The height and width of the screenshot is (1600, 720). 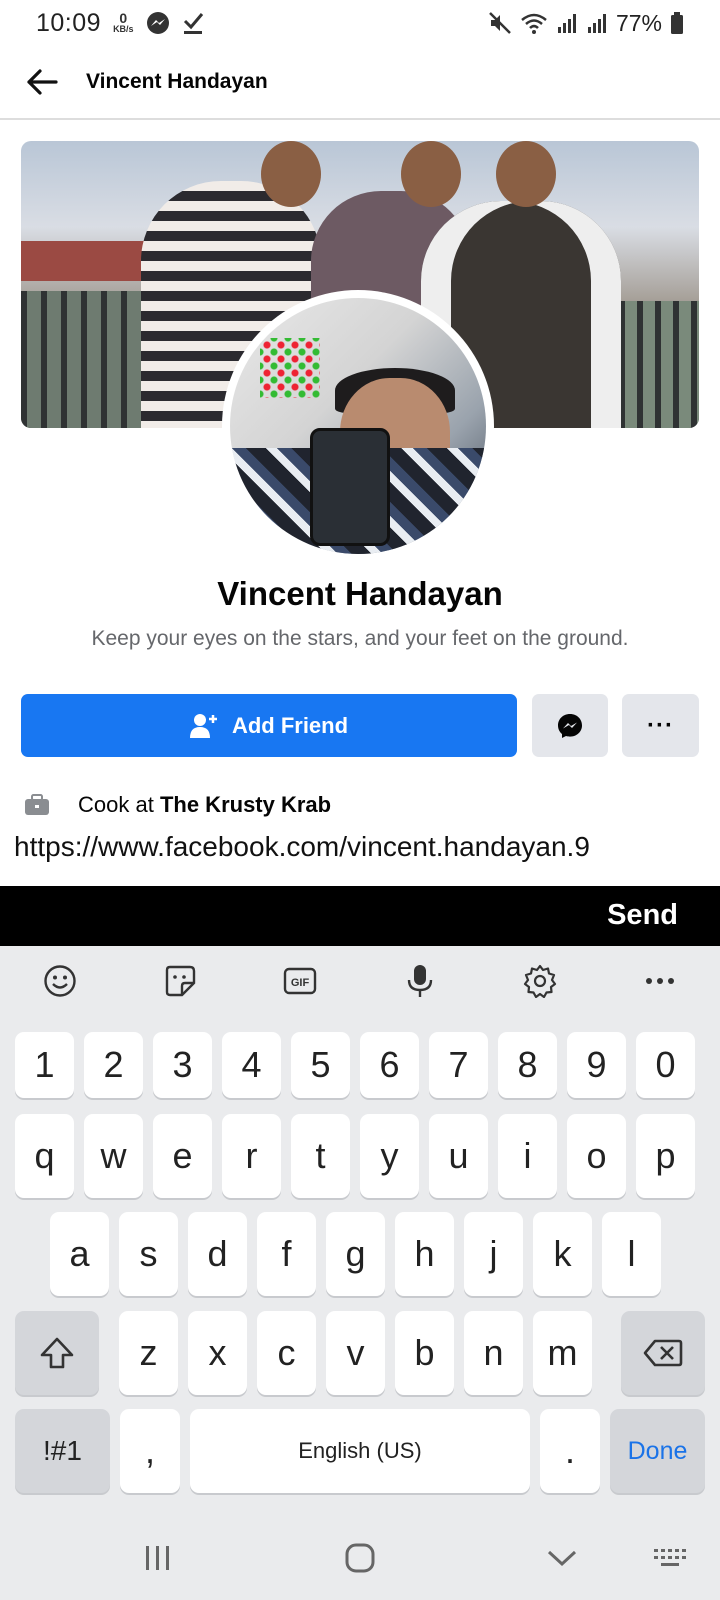 I want to click on recent-apps-button, so click(x=158, y=1558).